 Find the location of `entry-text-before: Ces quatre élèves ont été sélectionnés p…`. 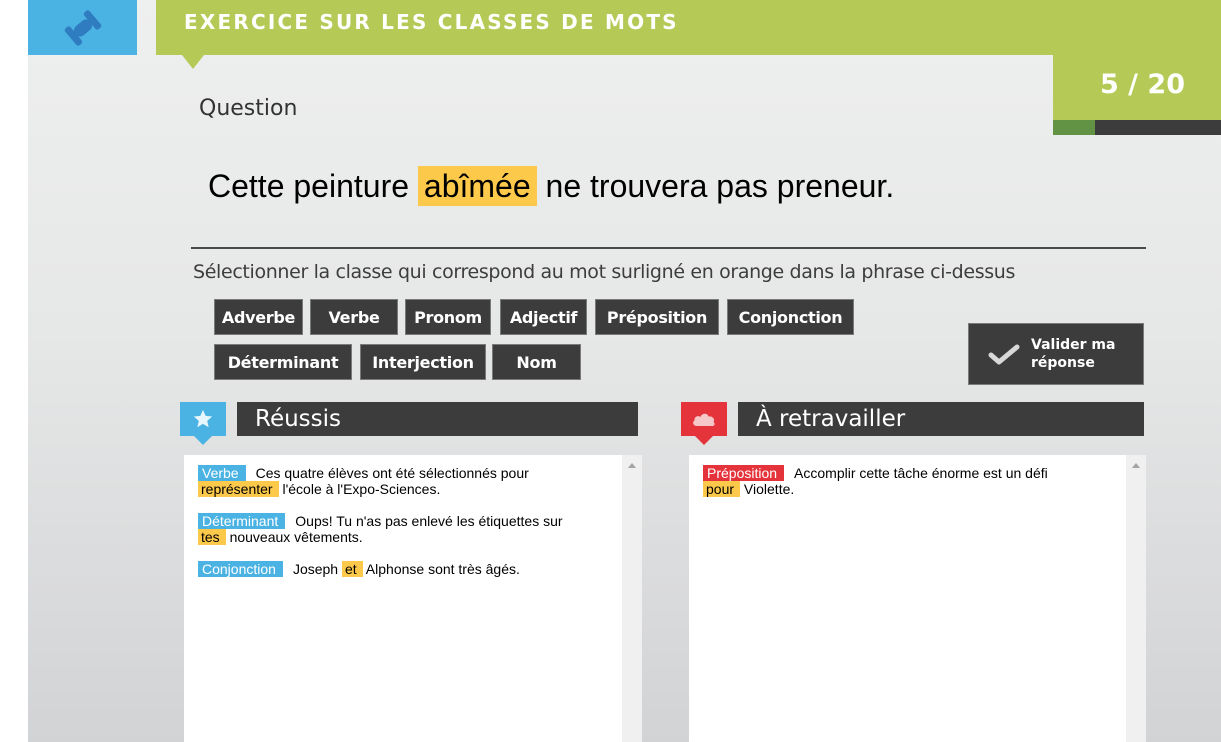

entry-text-before: Ces quatre élèves ont été sélectionnés p… is located at coordinates (392, 473).